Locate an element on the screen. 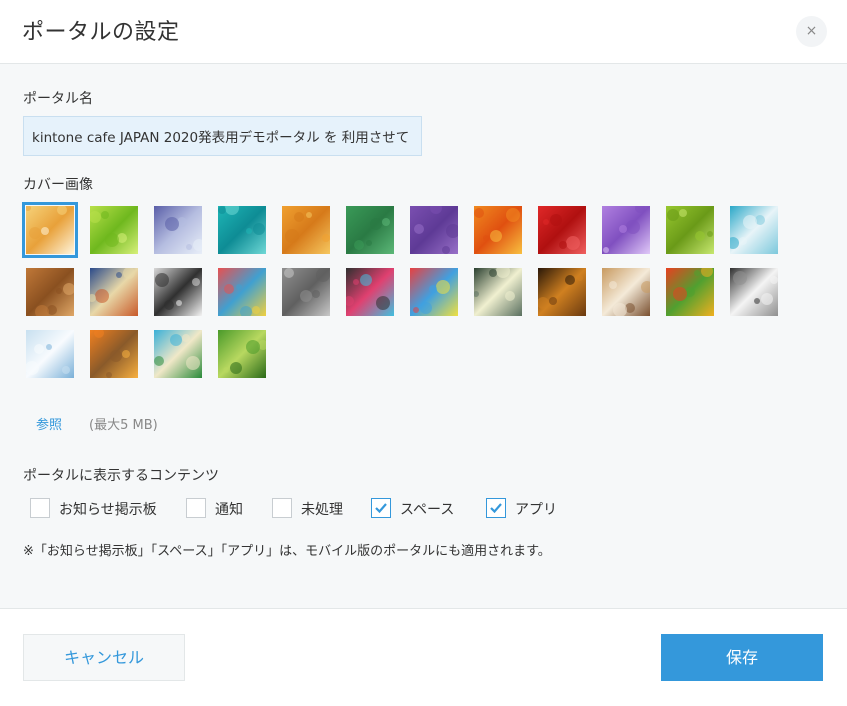 The width and height of the screenshot is (847, 706). cover-thumb-dark-gradient is located at coordinates (562, 292).